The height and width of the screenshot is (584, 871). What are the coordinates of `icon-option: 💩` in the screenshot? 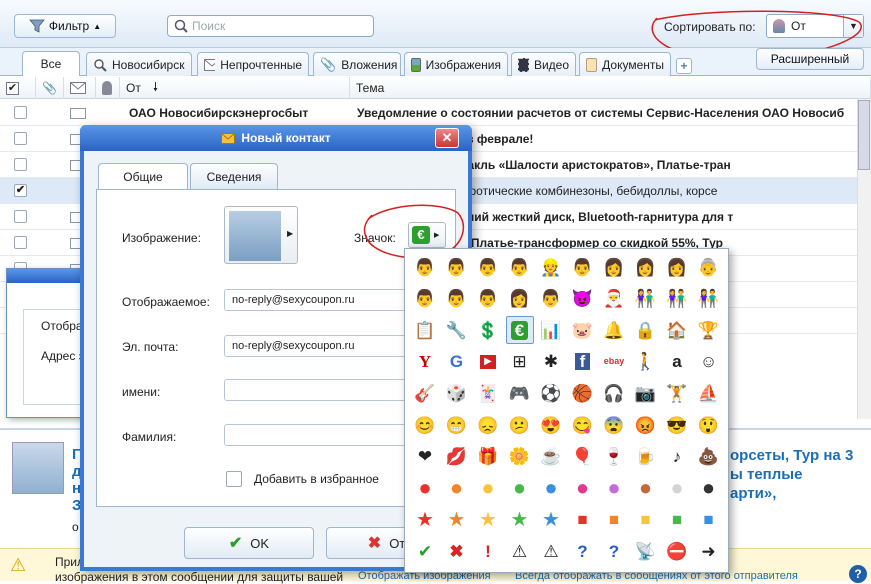 It's located at (709, 457).